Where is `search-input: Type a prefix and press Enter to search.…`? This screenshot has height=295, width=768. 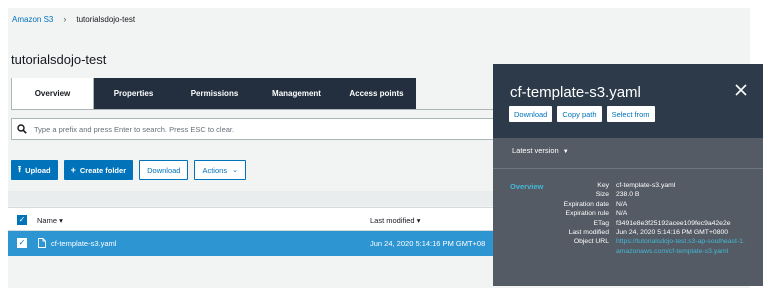 search-input: Type a prefix and press Enter to search.… is located at coordinates (256, 129).